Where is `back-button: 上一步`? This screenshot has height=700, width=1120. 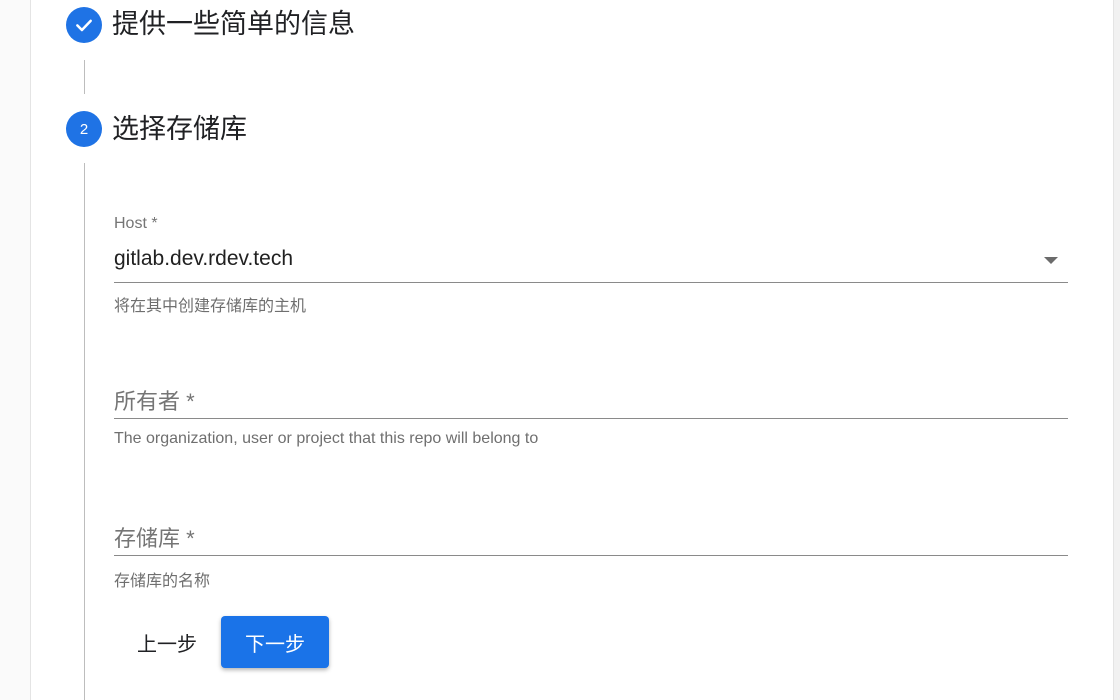 back-button: 上一步 is located at coordinates (167, 642).